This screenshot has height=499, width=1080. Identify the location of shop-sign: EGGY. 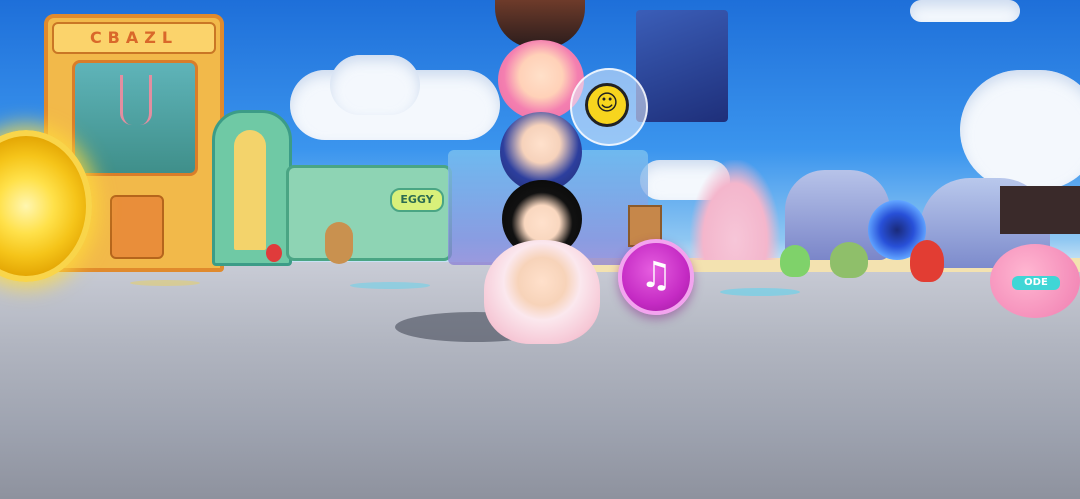
(417, 200).